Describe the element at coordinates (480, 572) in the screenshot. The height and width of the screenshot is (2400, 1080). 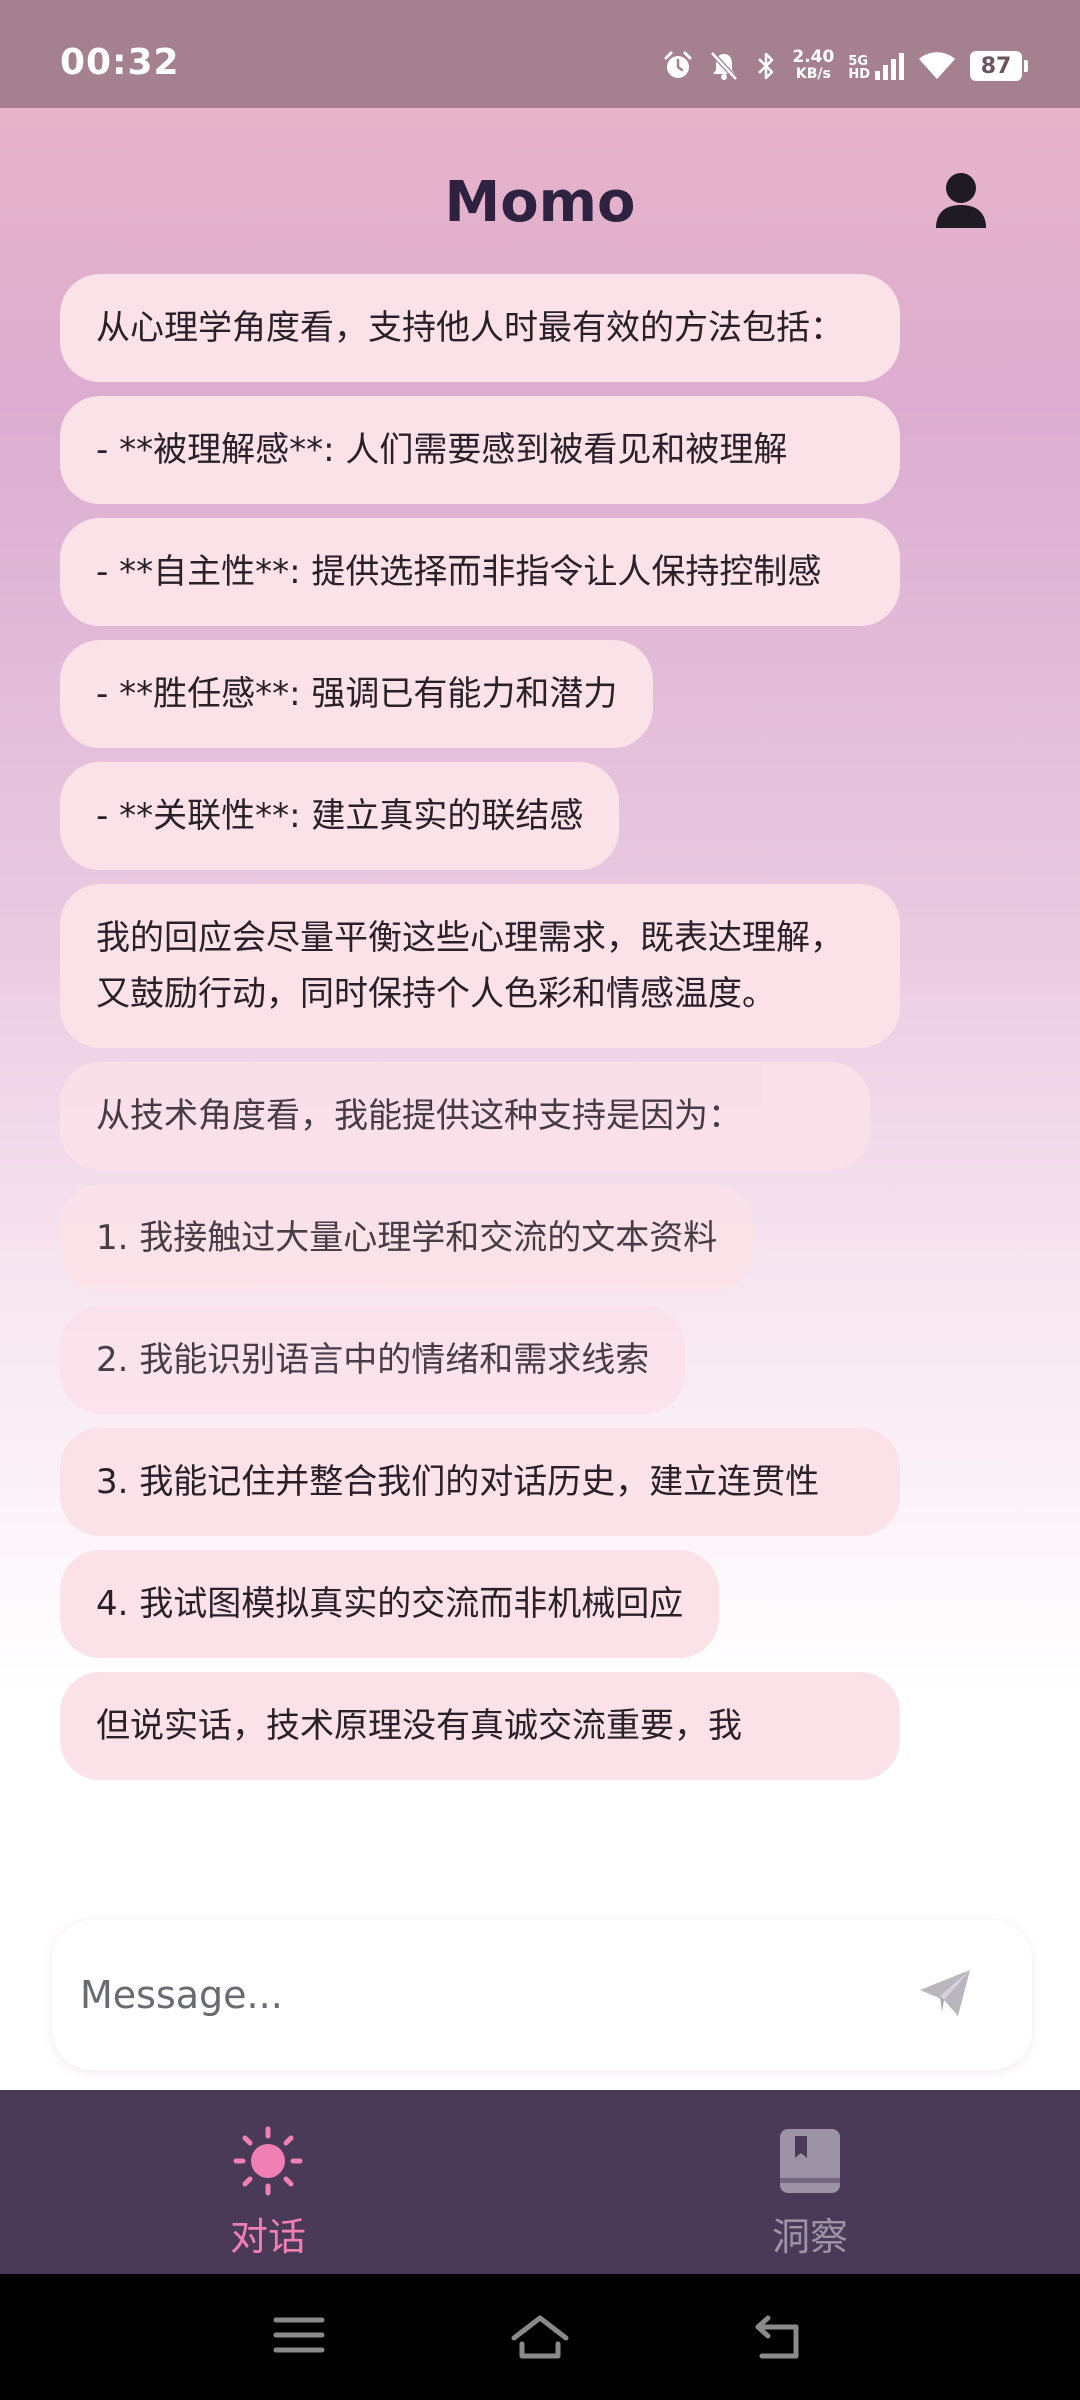
I see `message-bubble: - **自主性**: 提供选择而非指令让人保持控制感` at that location.